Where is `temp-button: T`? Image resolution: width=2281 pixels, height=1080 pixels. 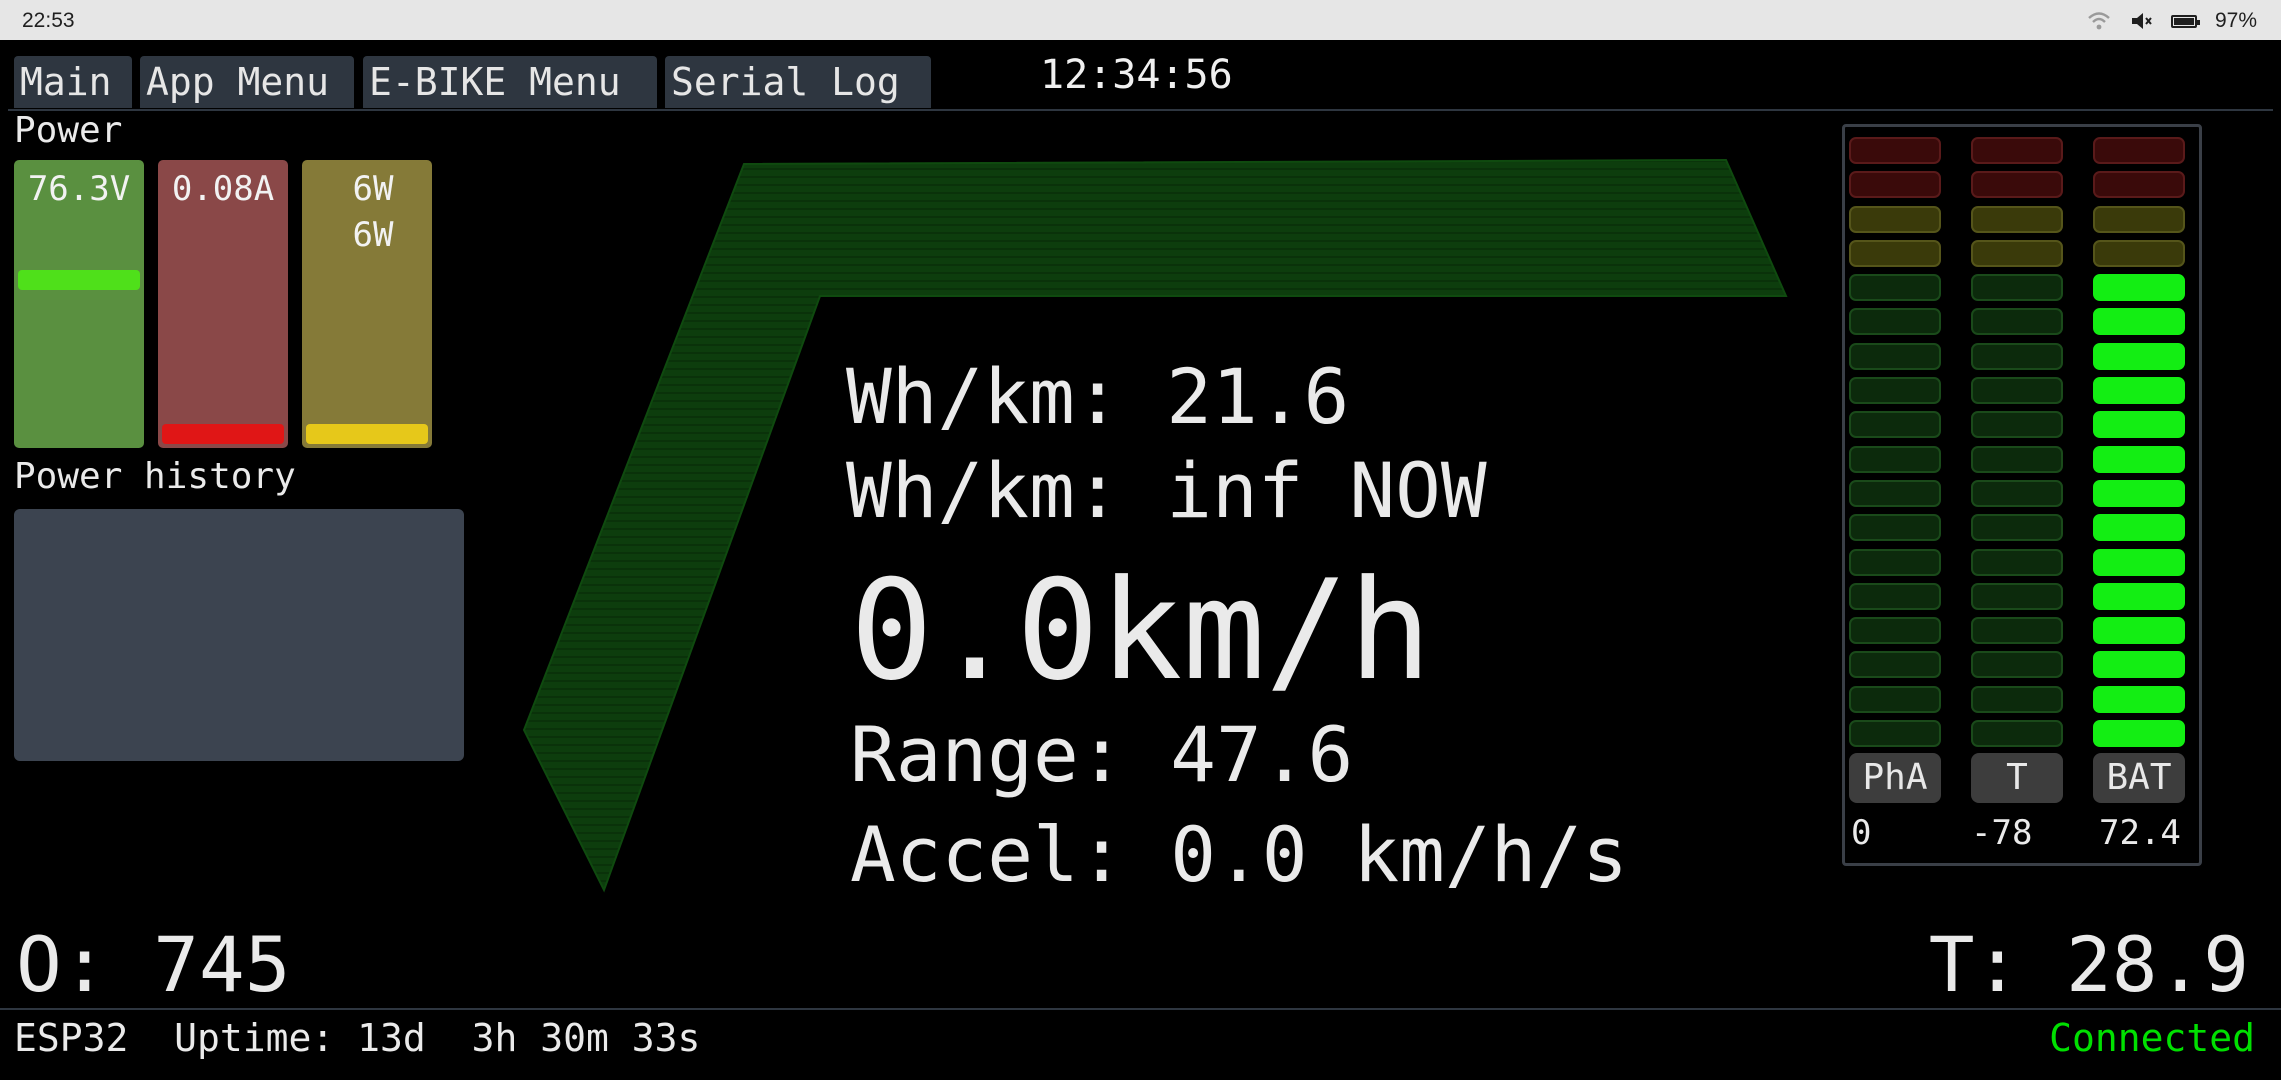 temp-button: T is located at coordinates (2017, 778).